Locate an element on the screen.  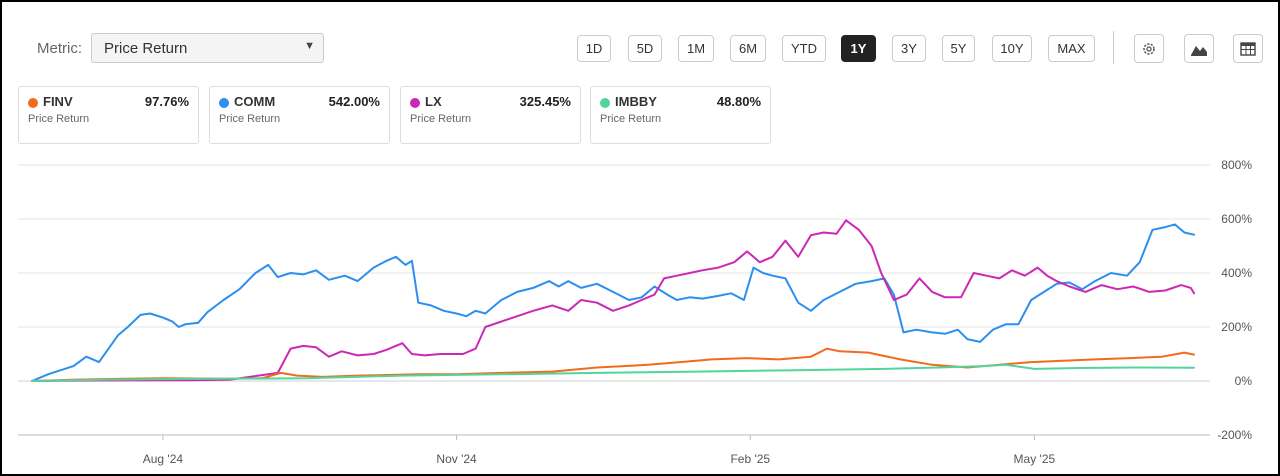
x-tick-label: Aug '24 is located at coordinates (163, 459).